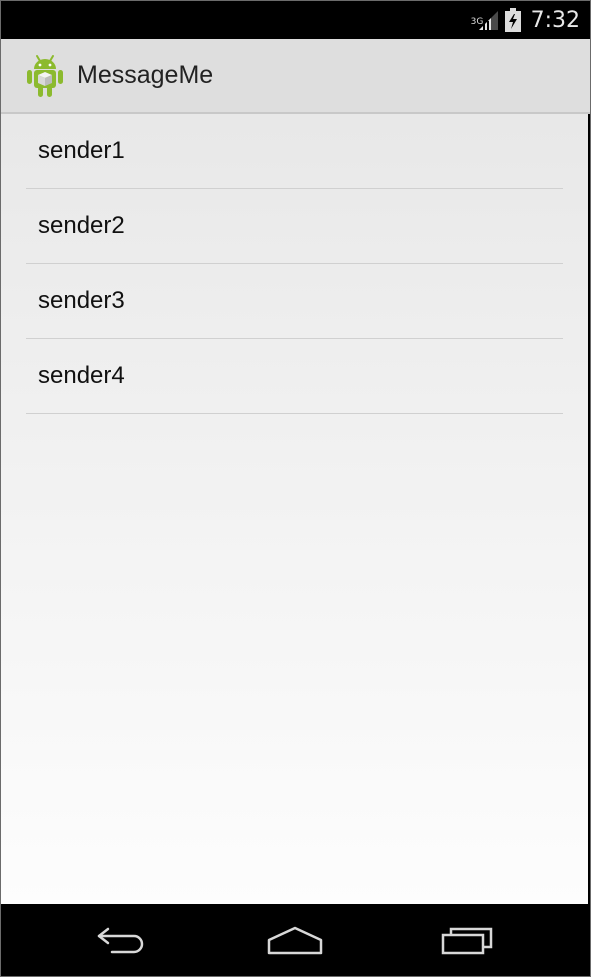 The width and height of the screenshot is (591, 977). I want to click on android-app-icon, so click(45, 76).